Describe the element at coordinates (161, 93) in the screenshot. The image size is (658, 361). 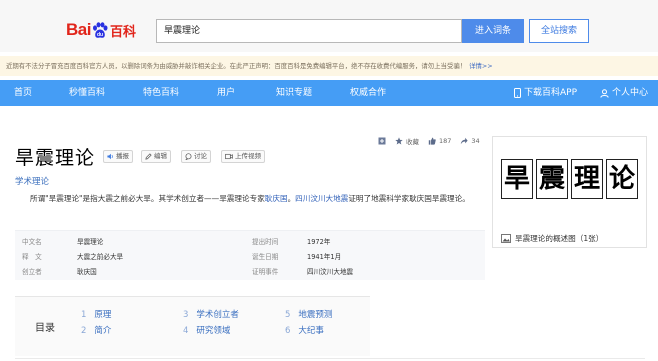
I see `nav-item-featured: 特色百科` at that location.